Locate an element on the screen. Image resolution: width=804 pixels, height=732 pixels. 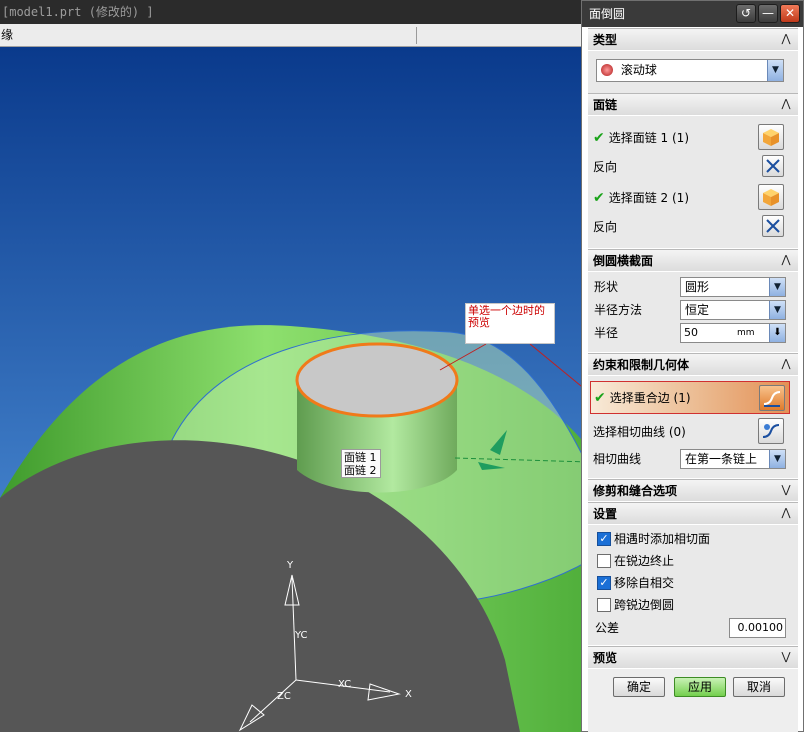
settings-group-header: 设置 ⋀ is located at coordinates (693, 513).